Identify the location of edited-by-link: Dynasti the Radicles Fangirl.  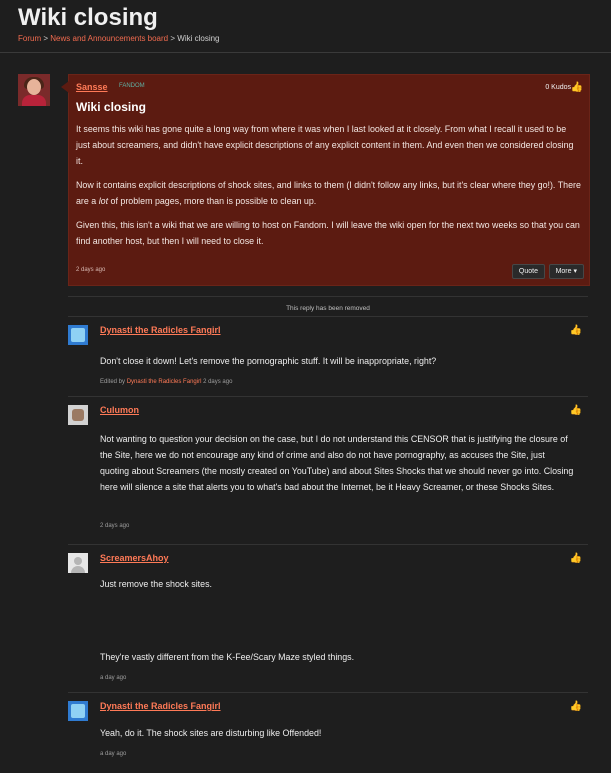
(164, 382).